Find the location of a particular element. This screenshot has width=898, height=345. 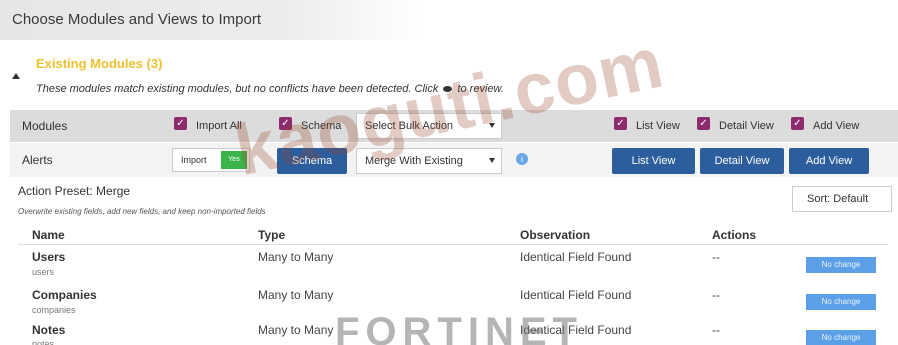

sort-select: Sort: Default is located at coordinates (842, 199).